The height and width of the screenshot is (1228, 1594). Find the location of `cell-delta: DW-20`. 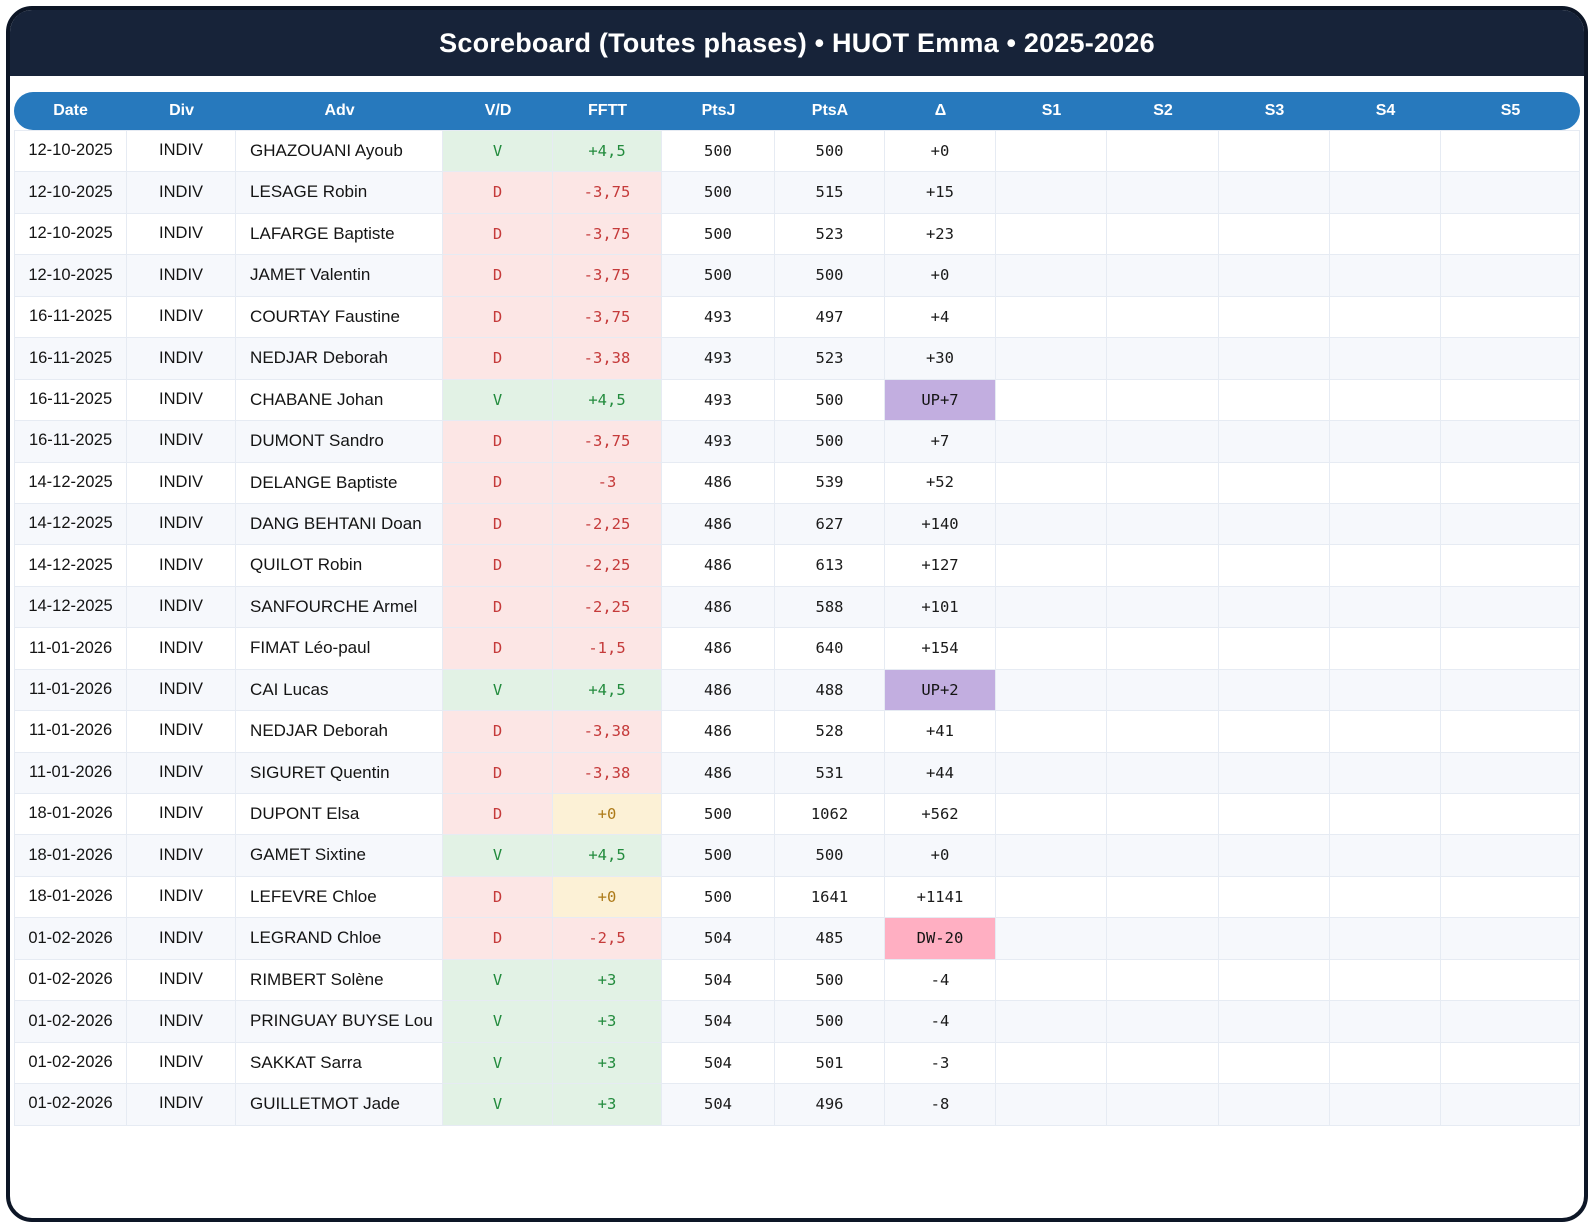

cell-delta: DW-20 is located at coordinates (940, 939).